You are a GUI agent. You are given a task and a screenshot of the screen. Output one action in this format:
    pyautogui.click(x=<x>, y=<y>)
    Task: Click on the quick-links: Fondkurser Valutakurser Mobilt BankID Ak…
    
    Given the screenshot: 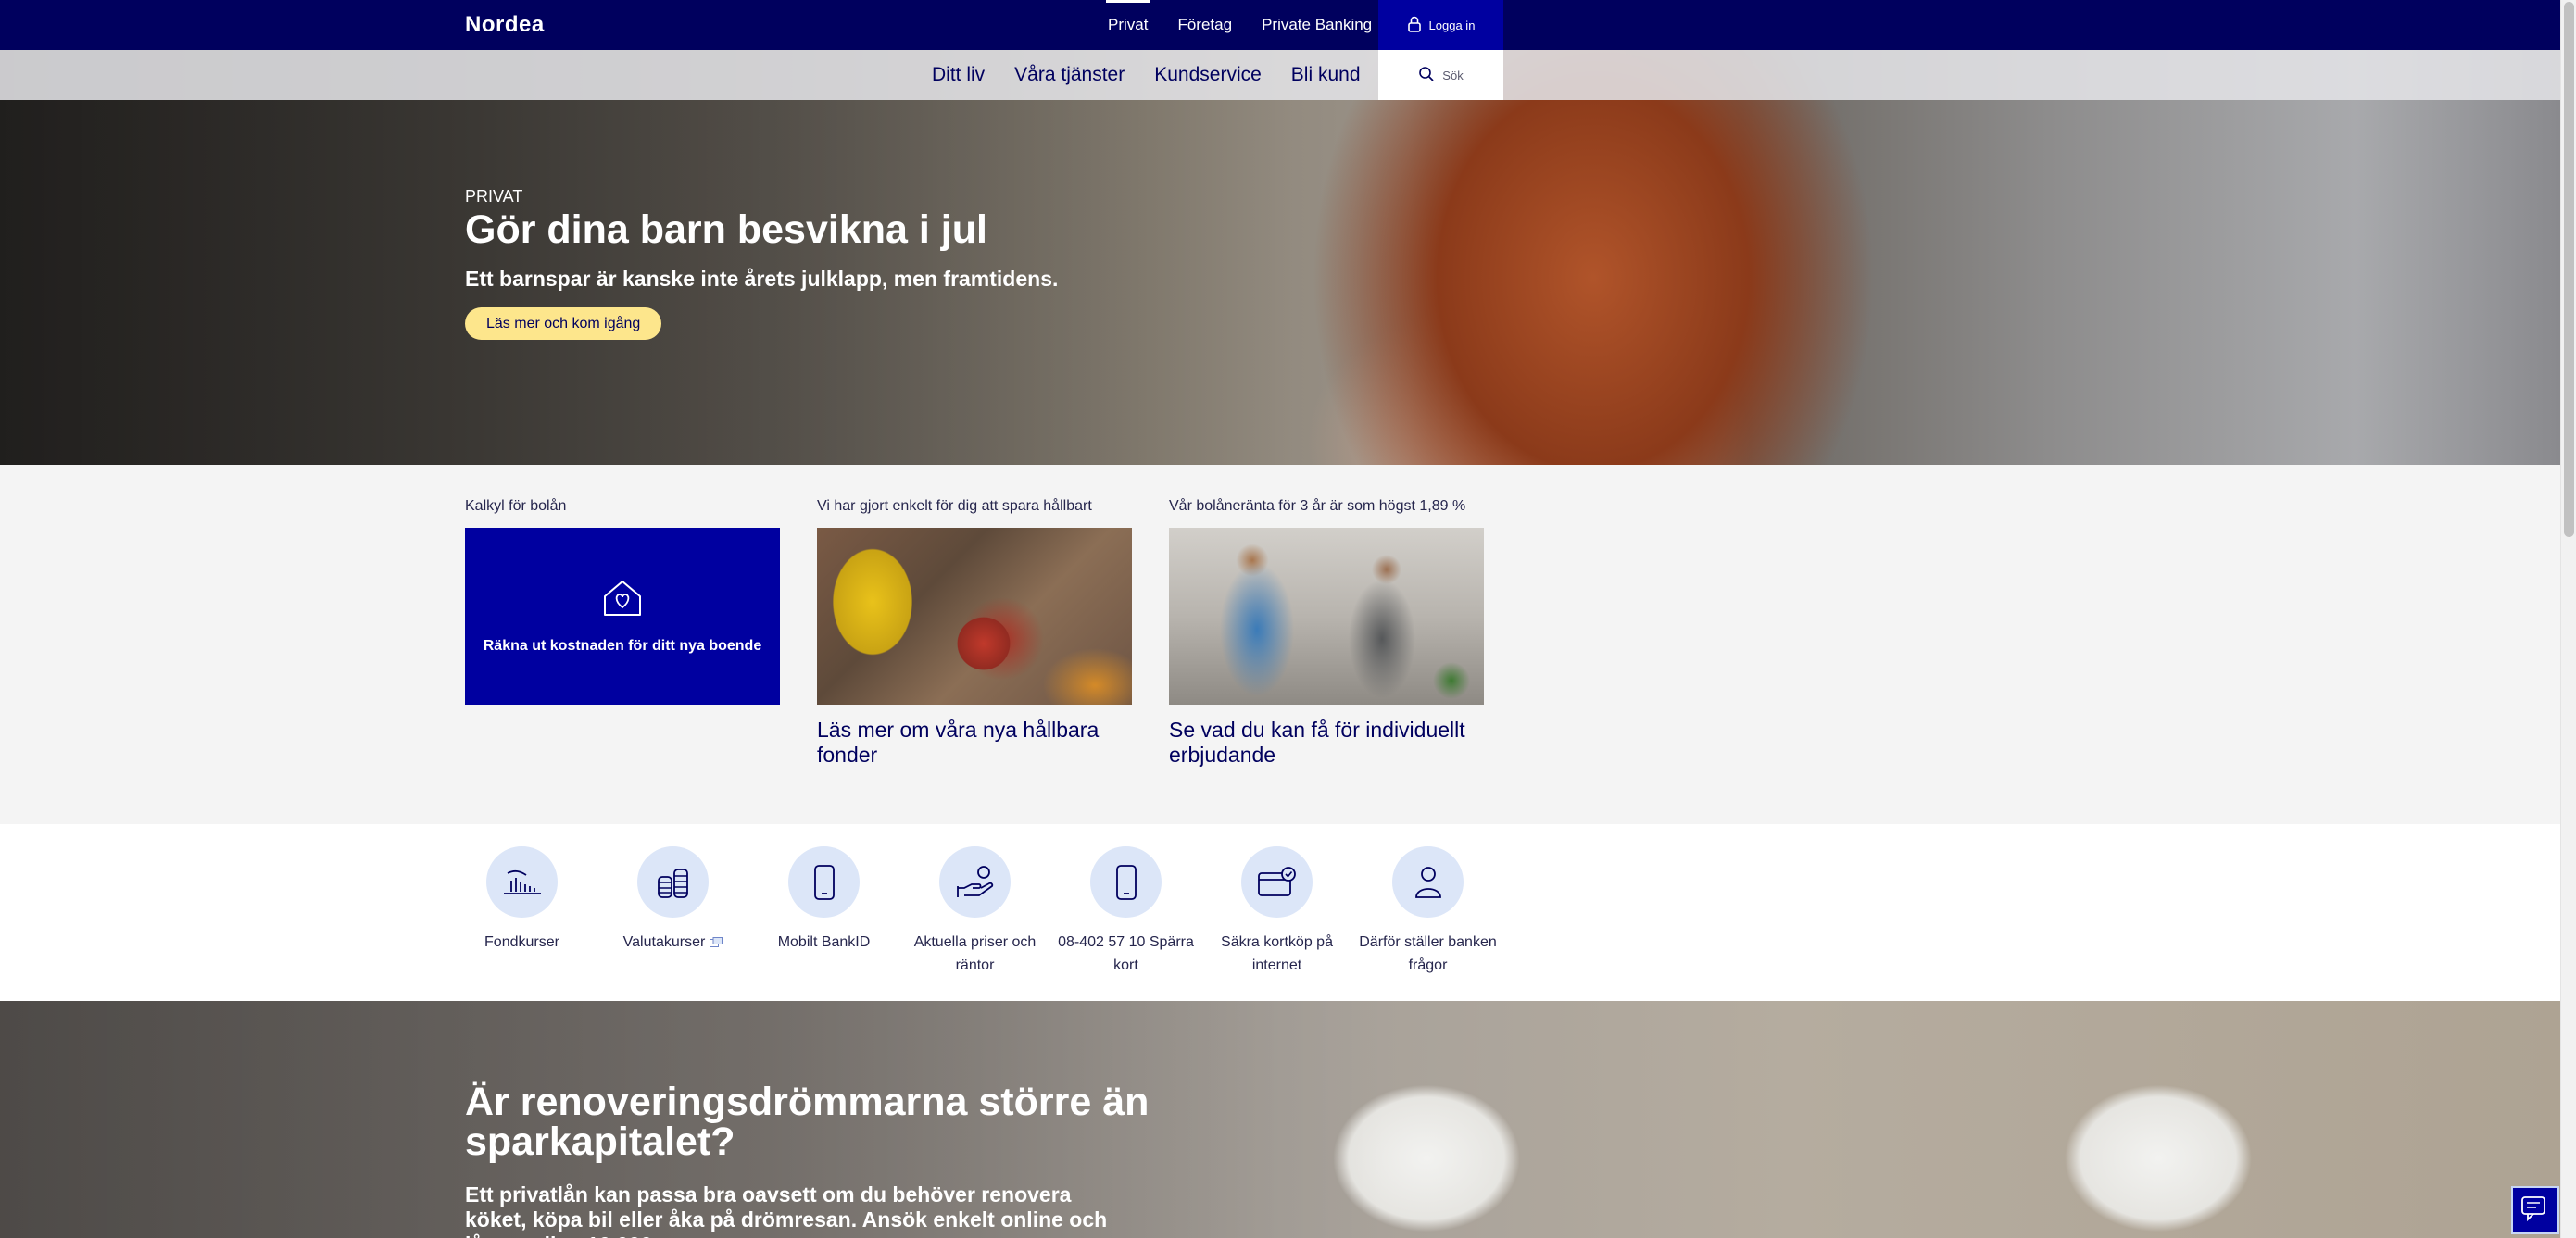 What is the action you would take?
    pyautogui.click(x=1280, y=912)
    